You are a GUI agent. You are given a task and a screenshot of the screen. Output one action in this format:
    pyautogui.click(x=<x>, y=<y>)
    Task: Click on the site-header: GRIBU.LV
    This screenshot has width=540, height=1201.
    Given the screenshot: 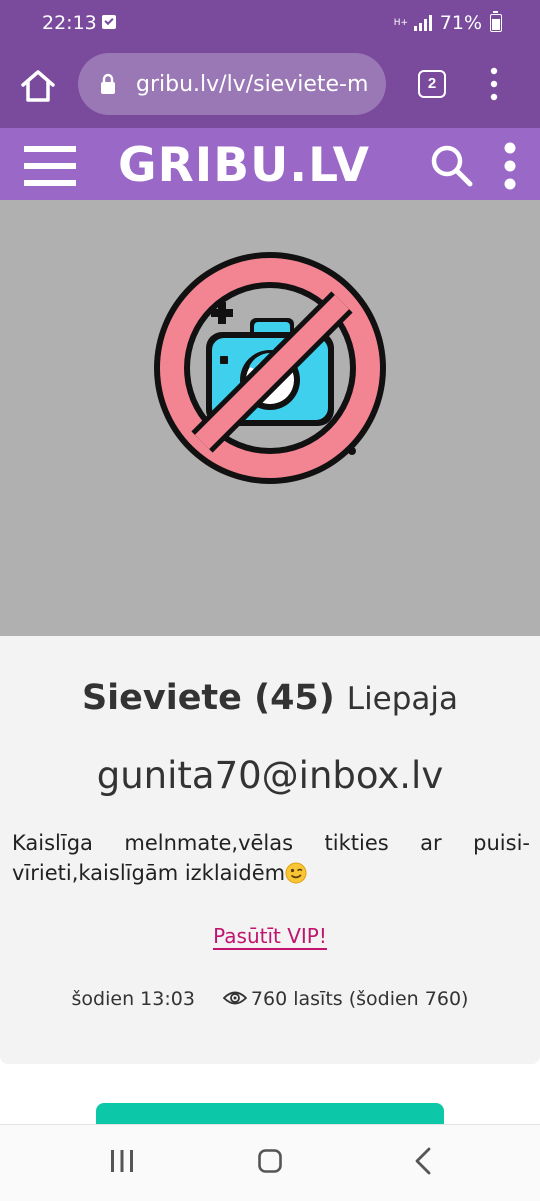 What is the action you would take?
    pyautogui.click(x=270, y=164)
    